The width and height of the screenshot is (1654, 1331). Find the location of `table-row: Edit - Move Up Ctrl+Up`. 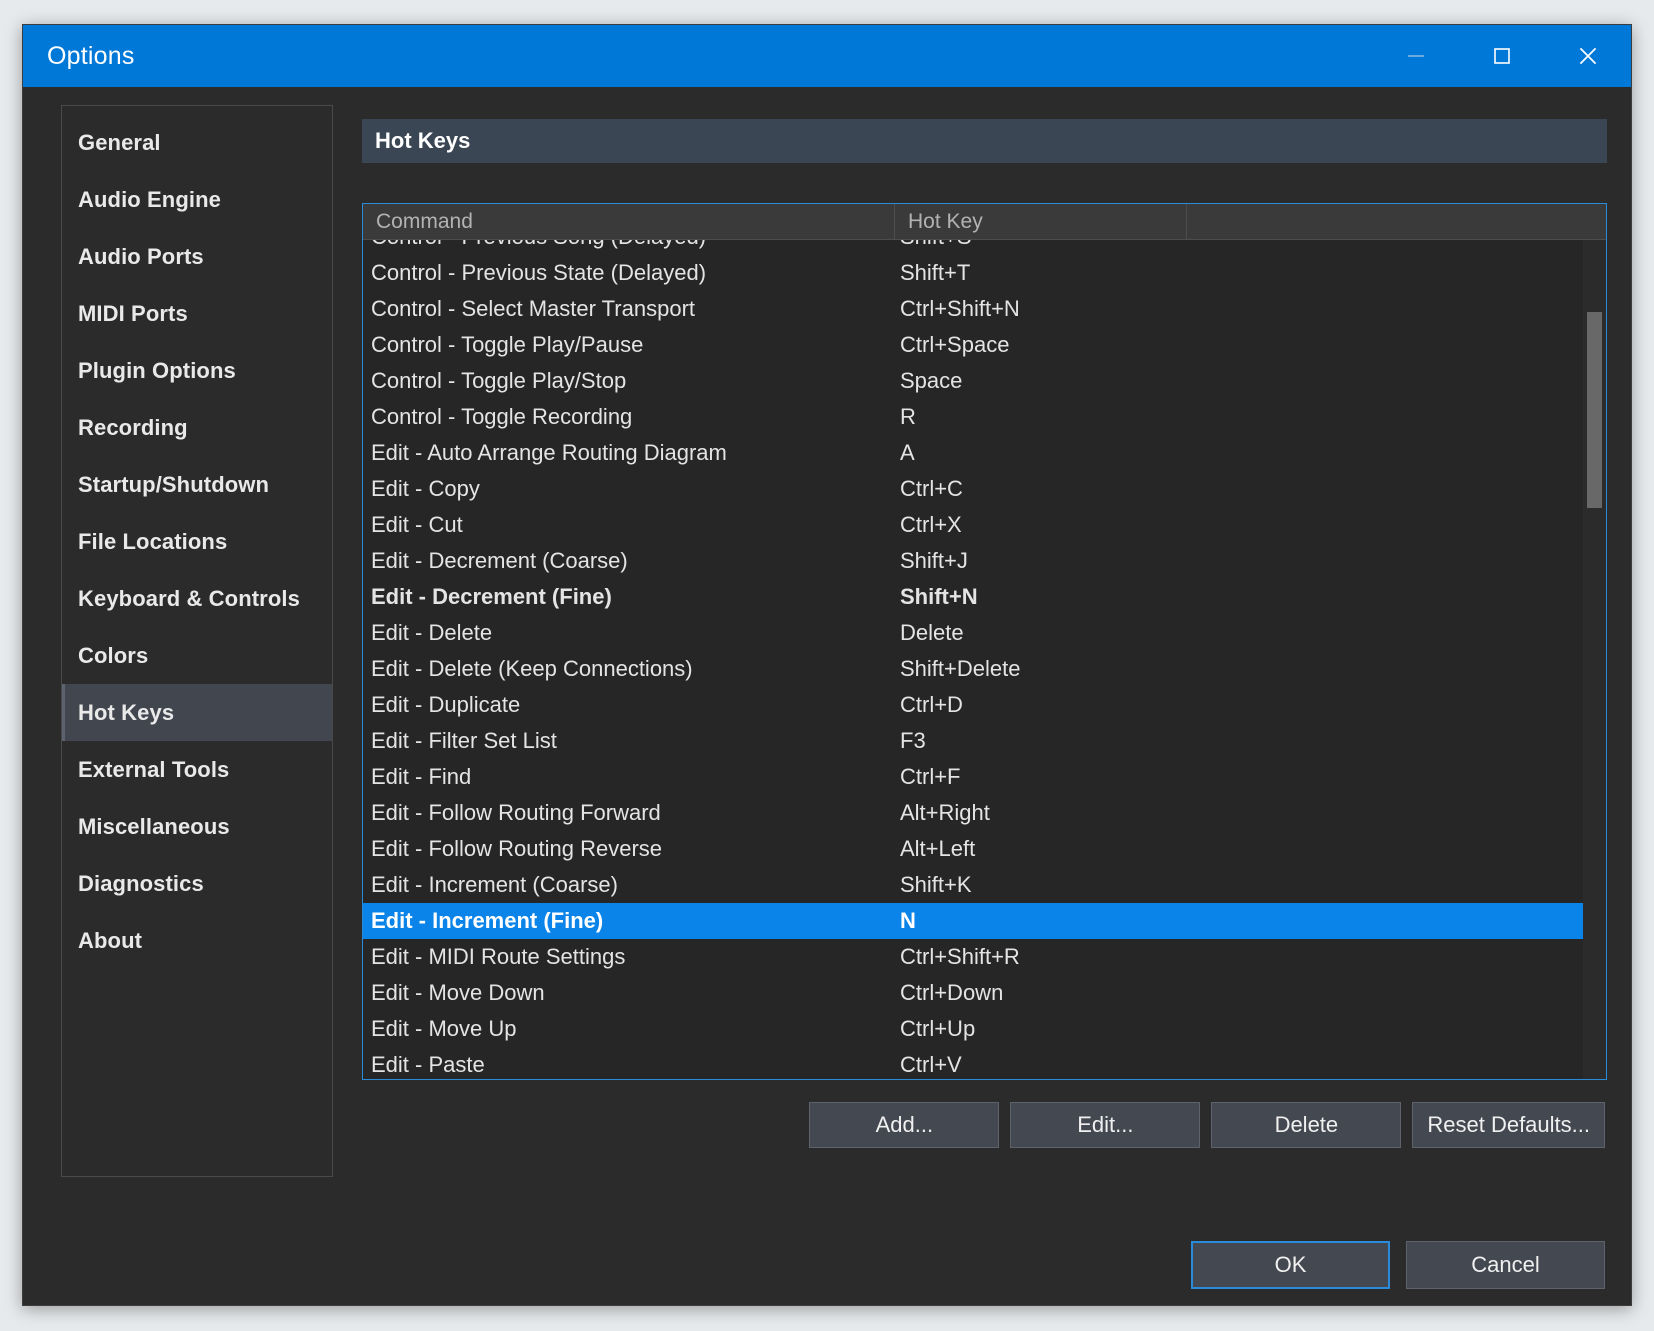

table-row: Edit - Move Up Ctrl+Up is located at coordinates (984, 1029).